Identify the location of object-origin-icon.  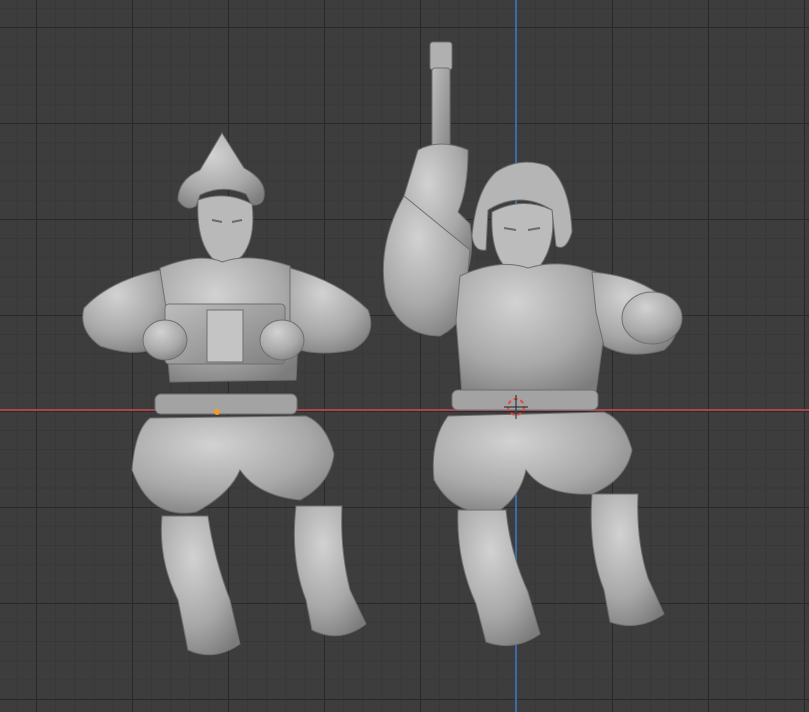
(217, 412).